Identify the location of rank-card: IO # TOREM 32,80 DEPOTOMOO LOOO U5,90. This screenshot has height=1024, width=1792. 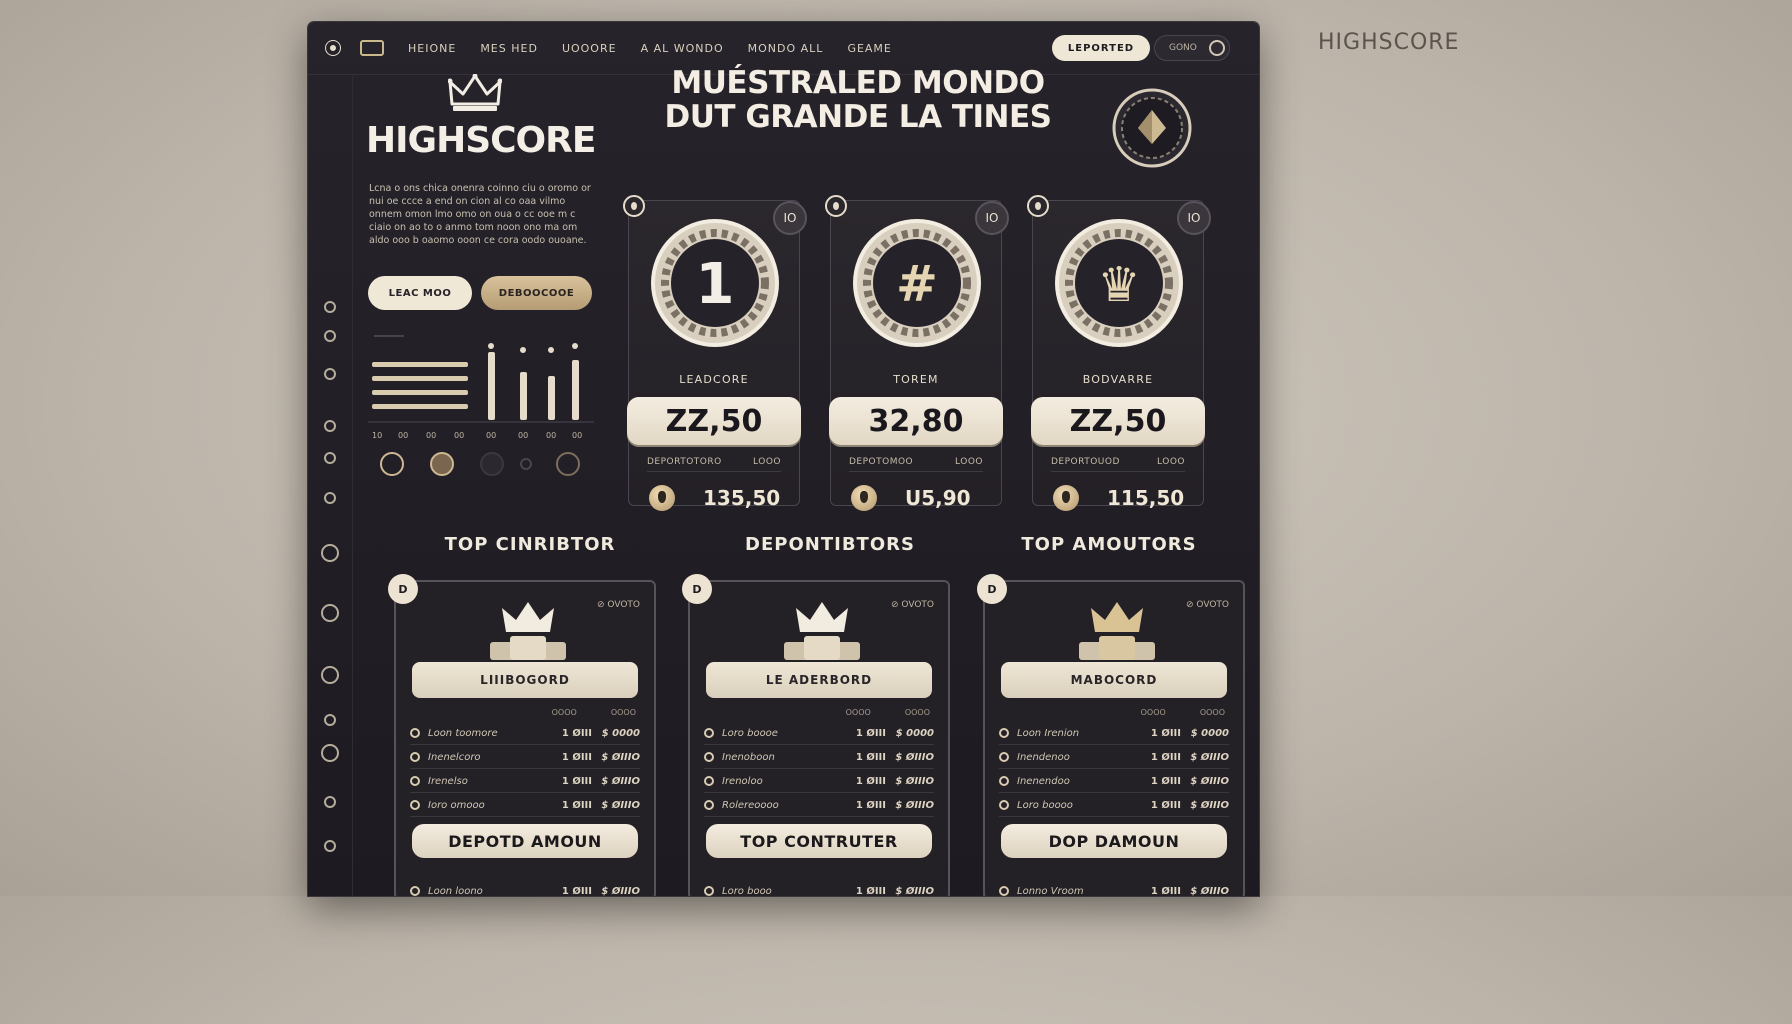
(917, 353).